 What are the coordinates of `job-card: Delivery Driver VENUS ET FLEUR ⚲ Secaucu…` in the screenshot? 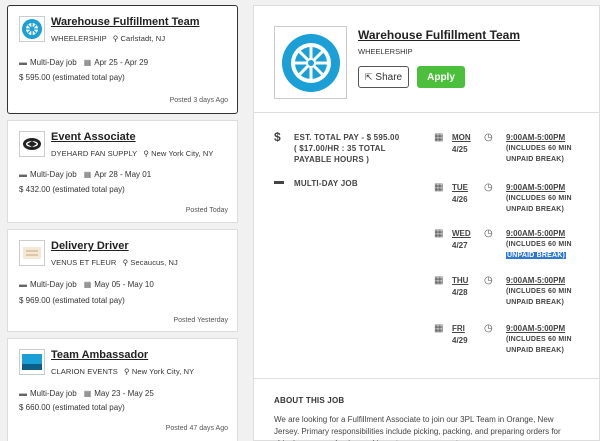 It's located at (122, 280).